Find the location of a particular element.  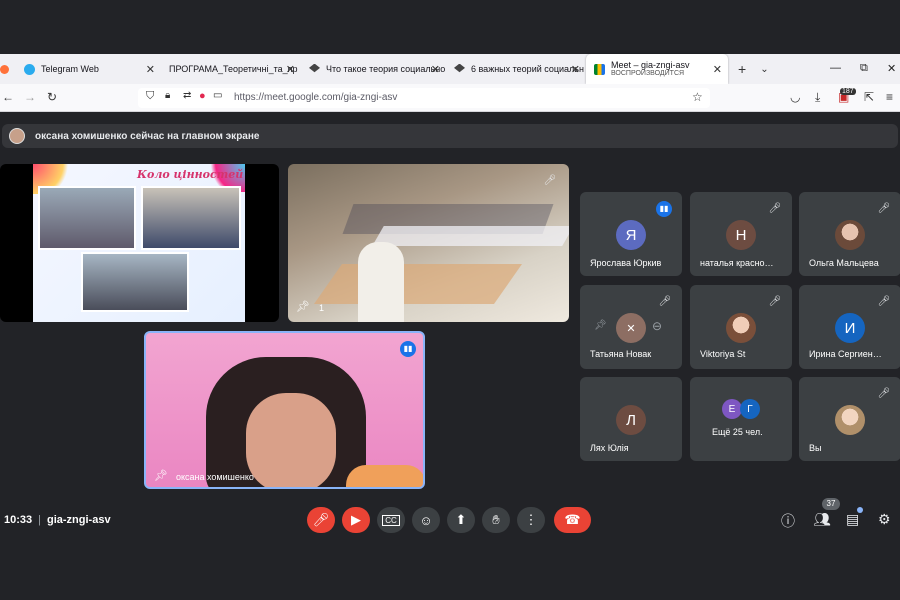

tab-meet: Meet – gia-zngi-asv ВОСПРОИЗВОДИТСЯ ✕ is located at coordinates (657, 69).